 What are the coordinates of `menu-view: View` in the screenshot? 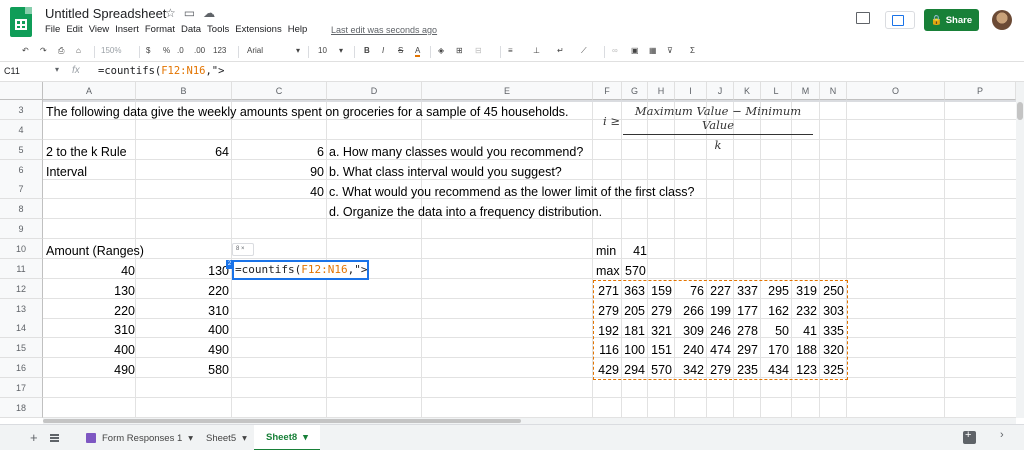 It's located at (102, 29).